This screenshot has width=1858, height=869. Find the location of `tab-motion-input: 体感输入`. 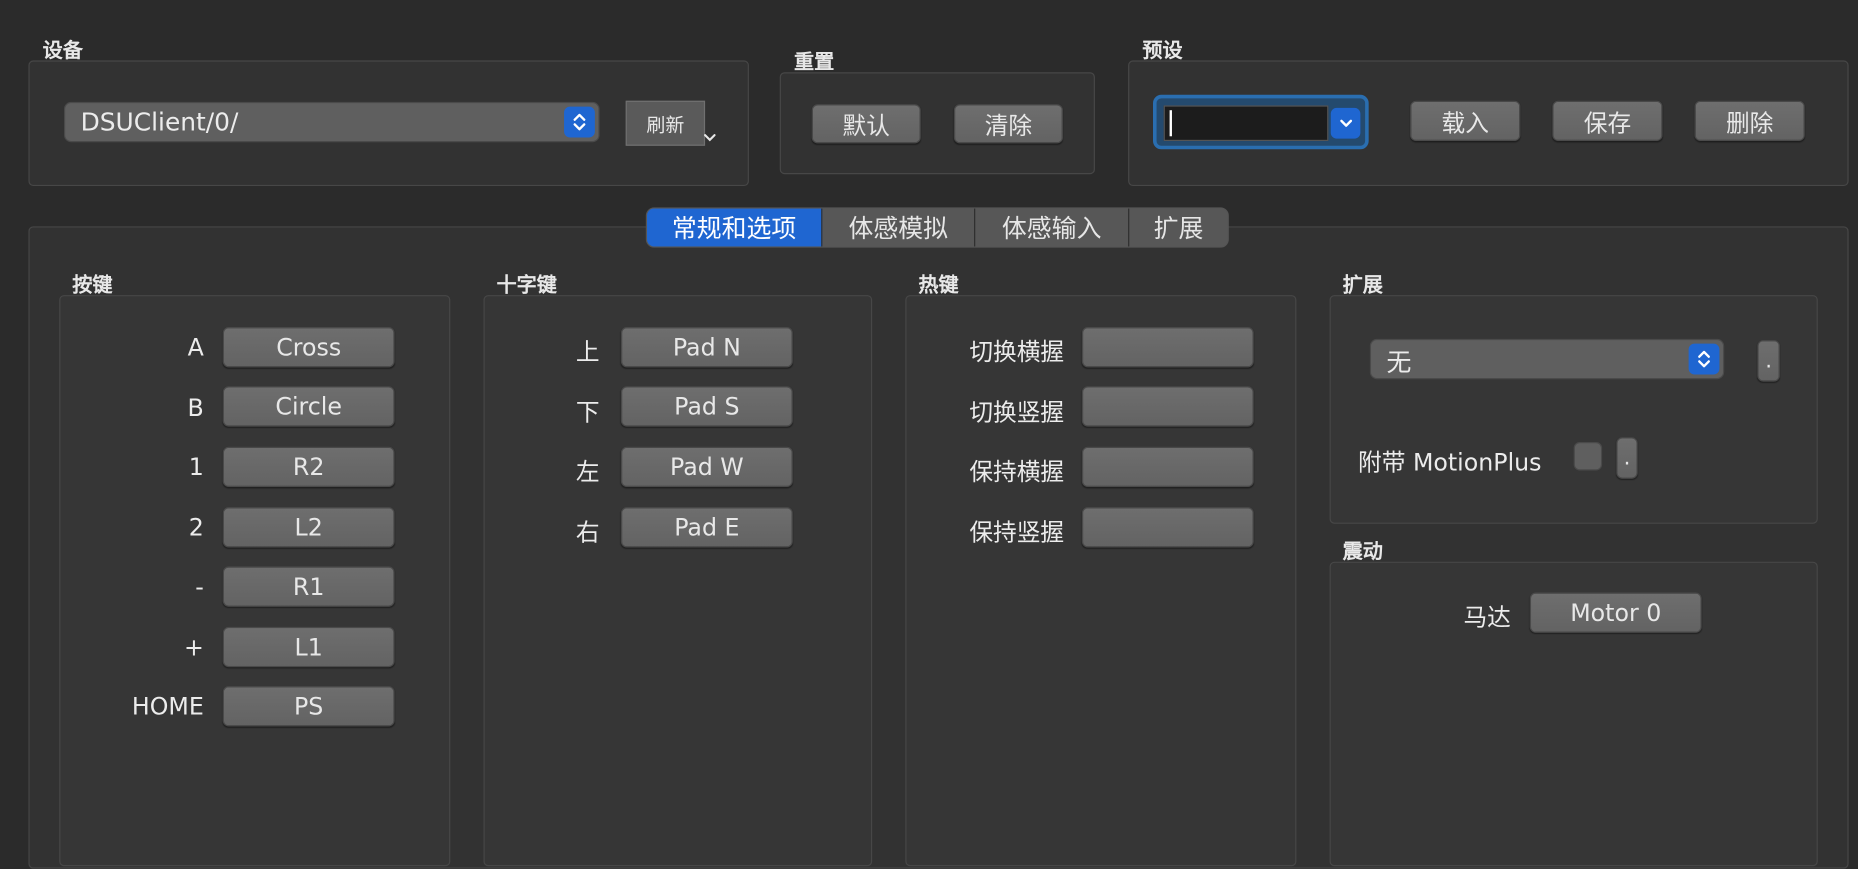

tab-motion-input: 体感输入 is located at coordinates (1052, 227).